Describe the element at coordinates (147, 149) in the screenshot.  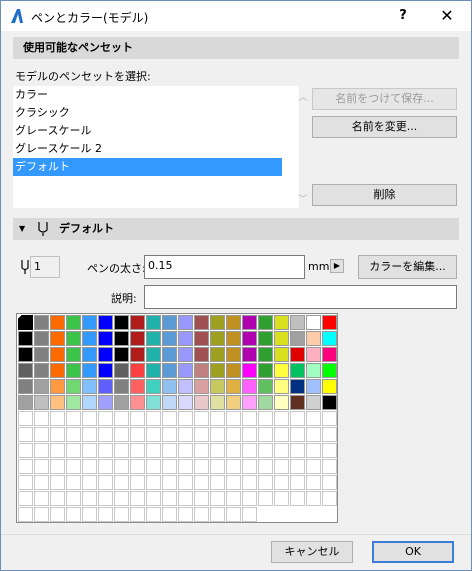
I see `list-item: グレースケール 2` at that location.